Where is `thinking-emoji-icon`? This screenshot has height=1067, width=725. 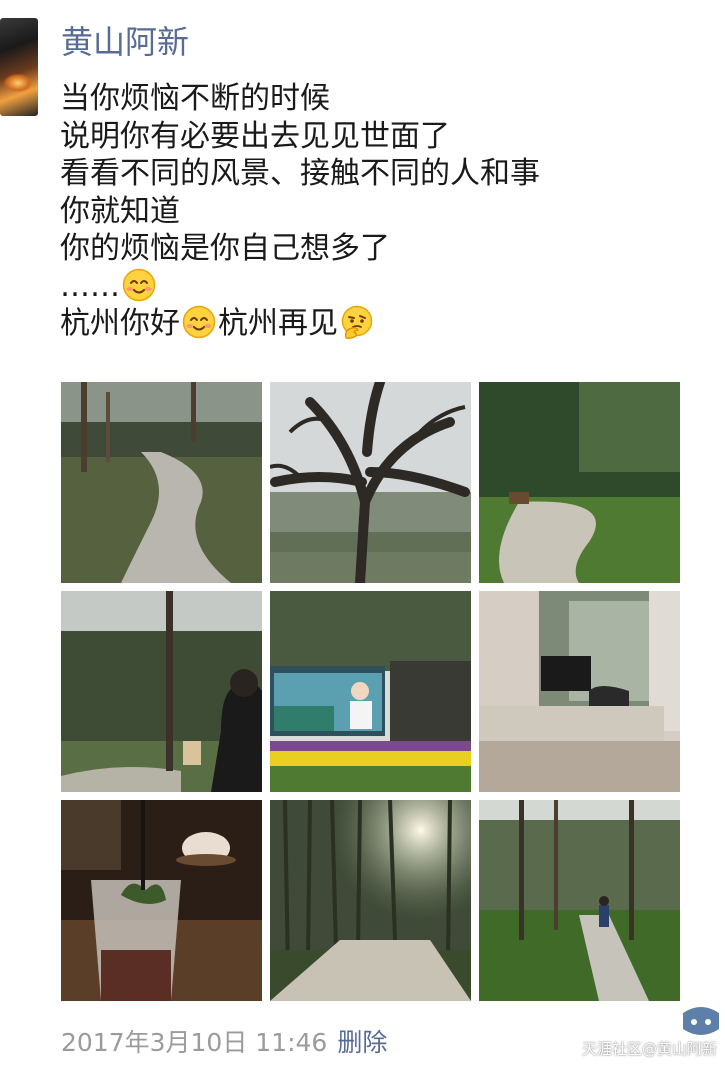
thinking-emoji-icon is located at coordinates (357, 322).